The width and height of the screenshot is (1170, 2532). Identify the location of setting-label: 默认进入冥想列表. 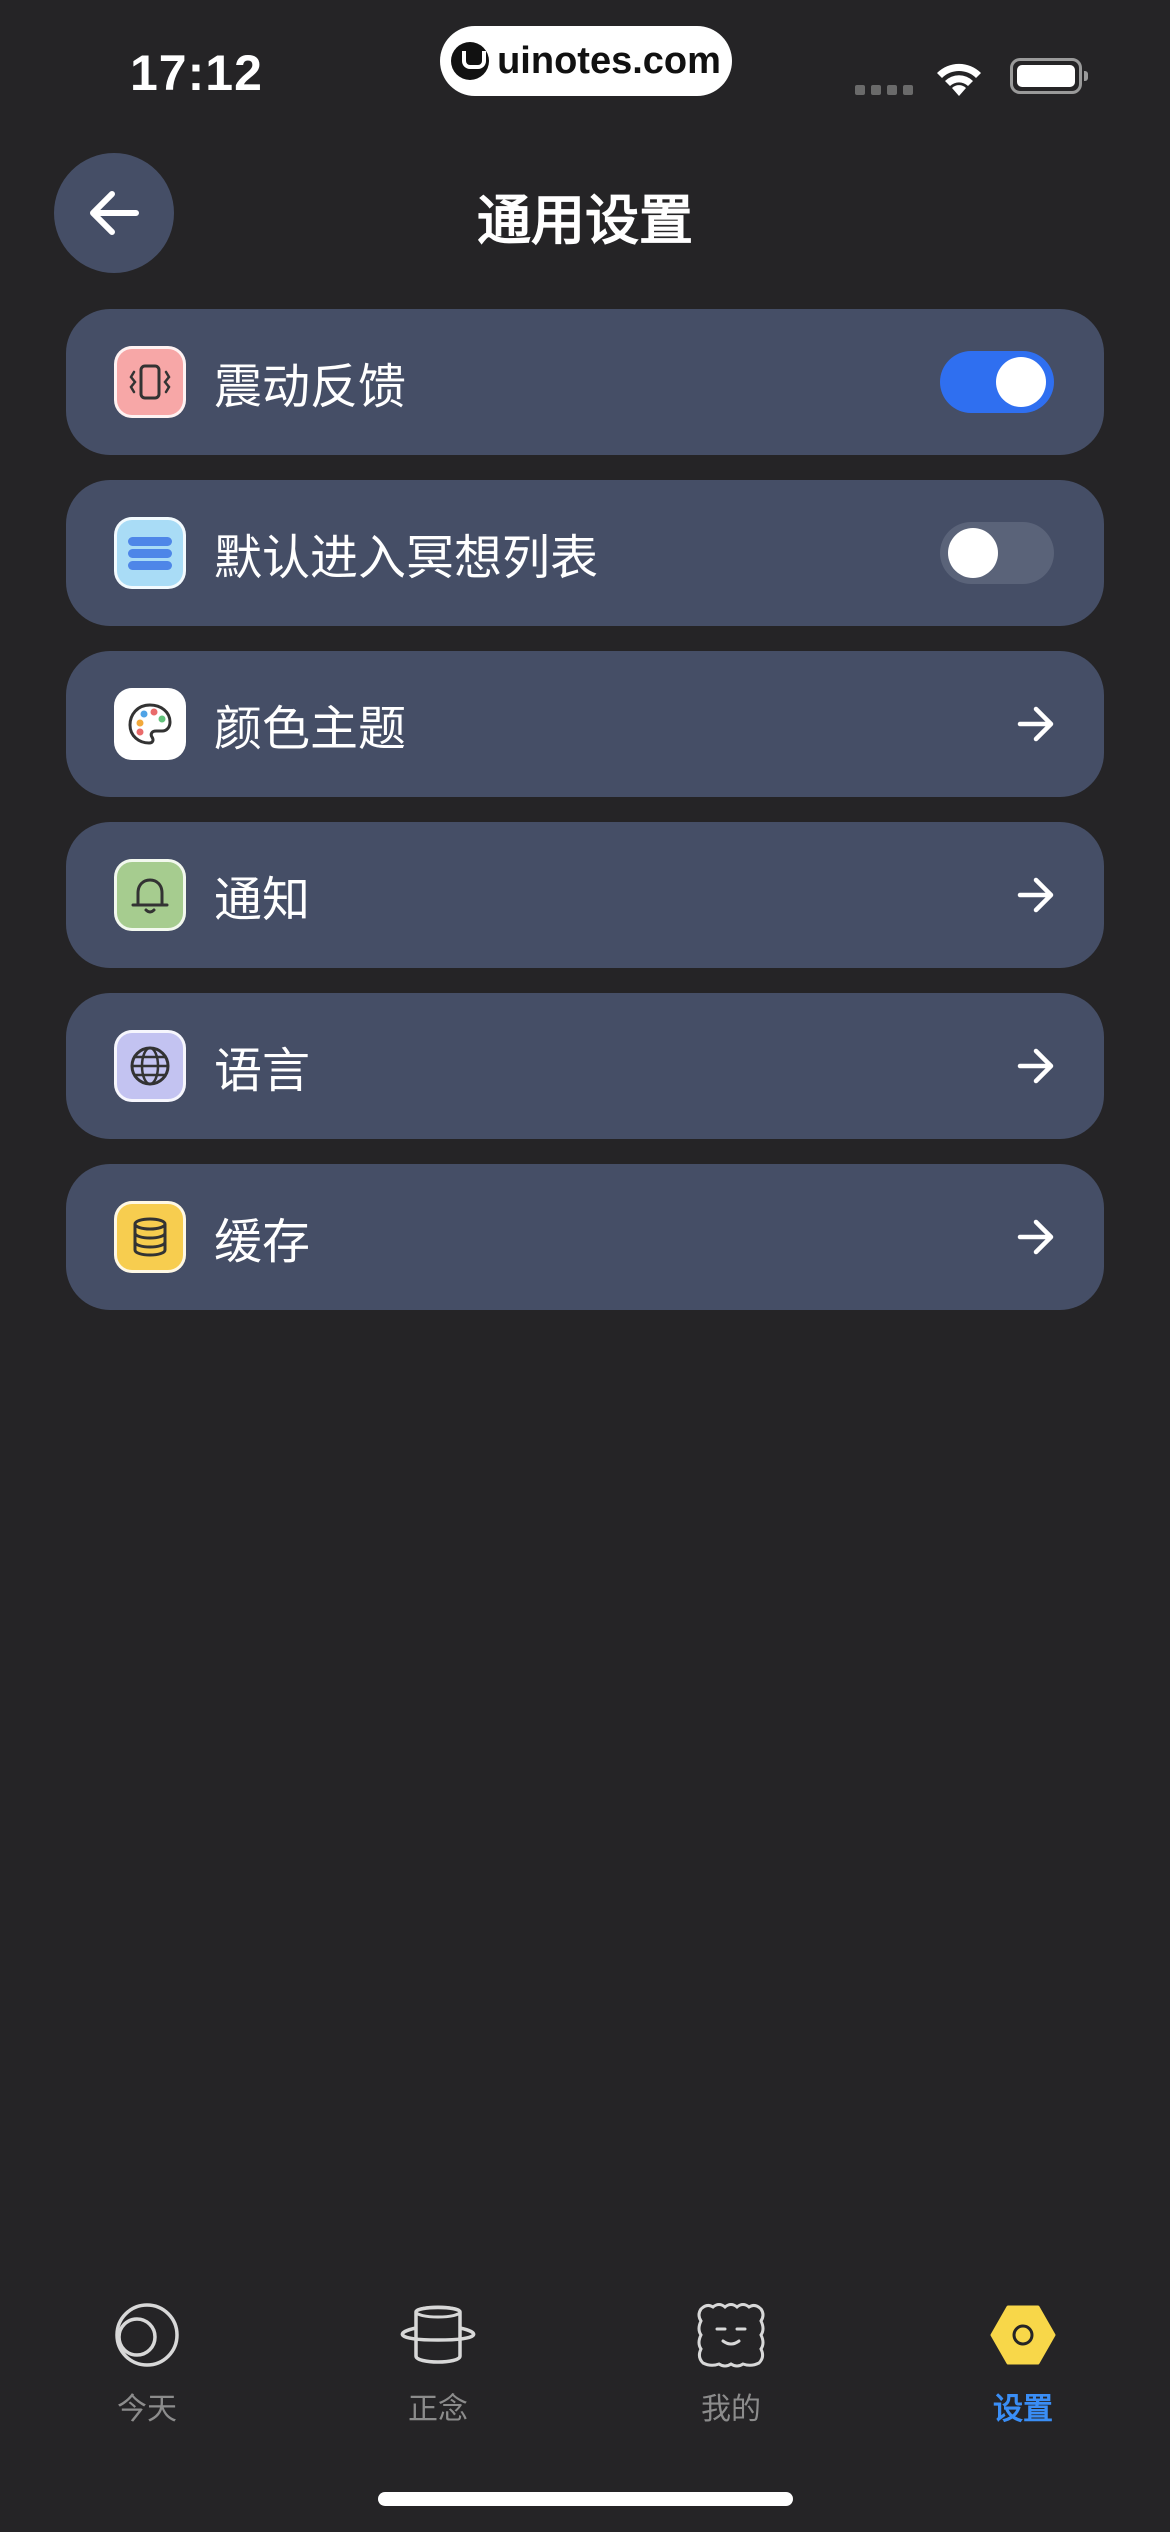
(406, 558).